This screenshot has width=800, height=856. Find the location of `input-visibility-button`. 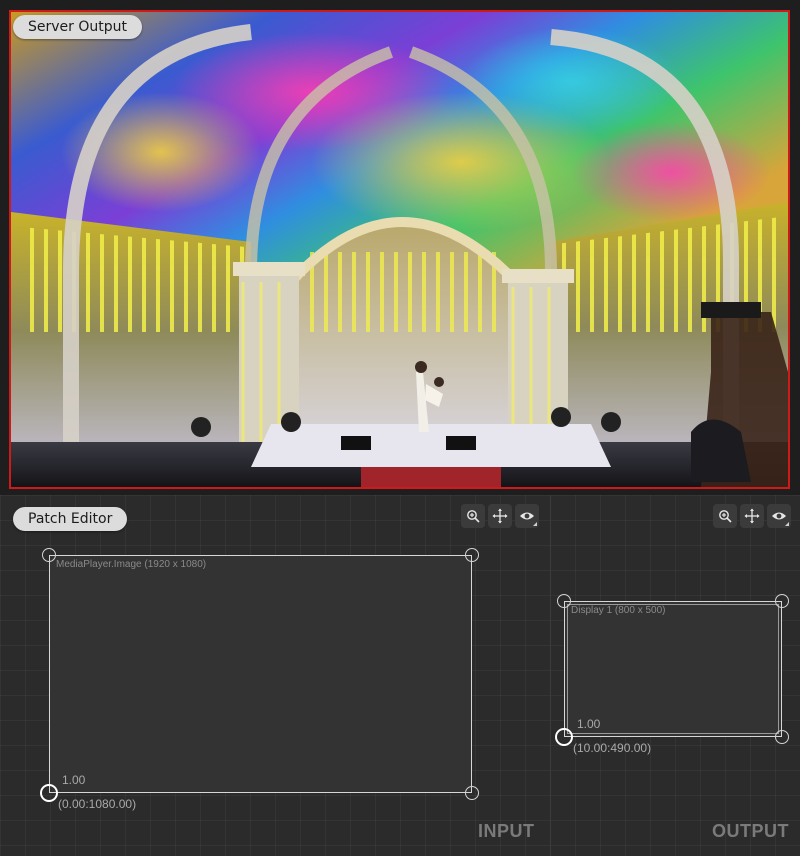

input-visibility-button is located at coordinates (527, 516).